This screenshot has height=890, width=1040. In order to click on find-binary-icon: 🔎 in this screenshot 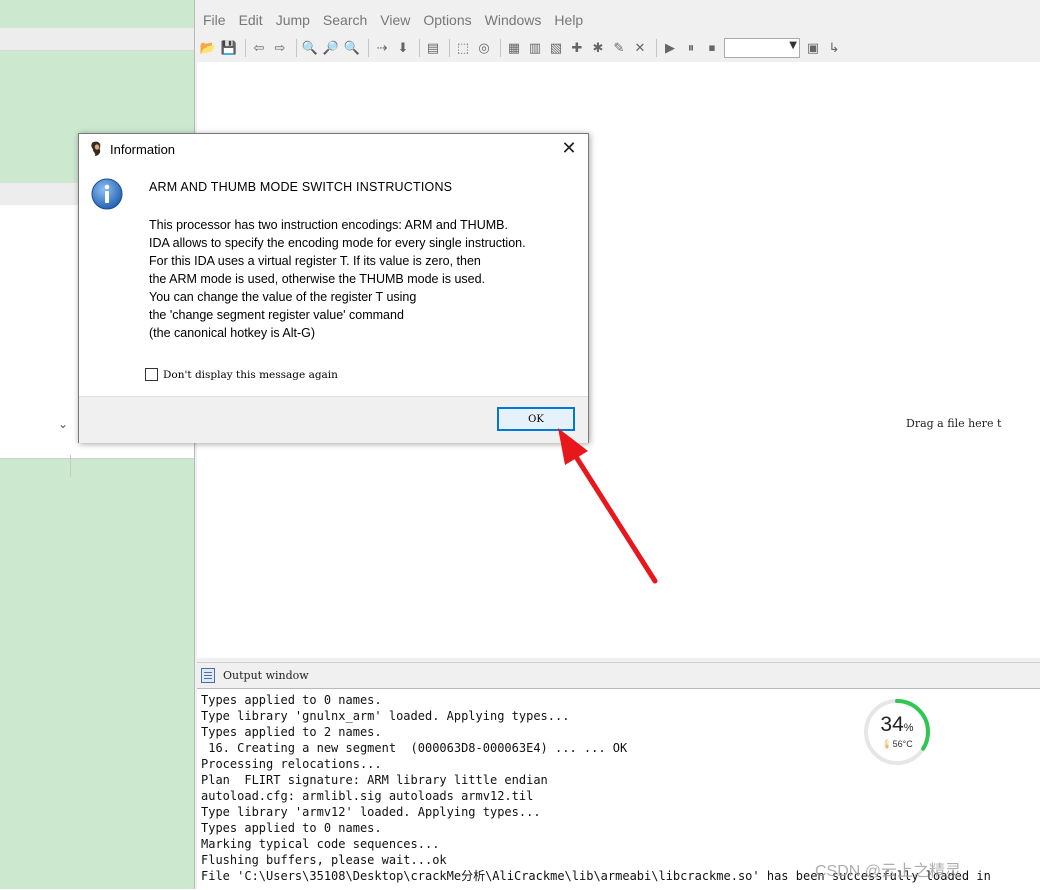, I will do `click(331, 48)`.